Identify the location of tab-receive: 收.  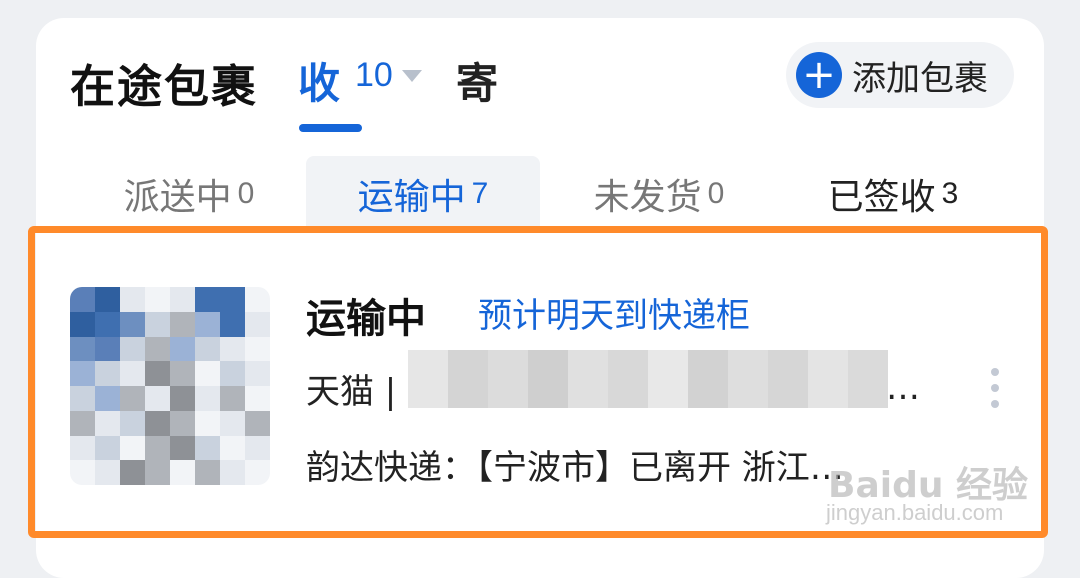
(319, 80).